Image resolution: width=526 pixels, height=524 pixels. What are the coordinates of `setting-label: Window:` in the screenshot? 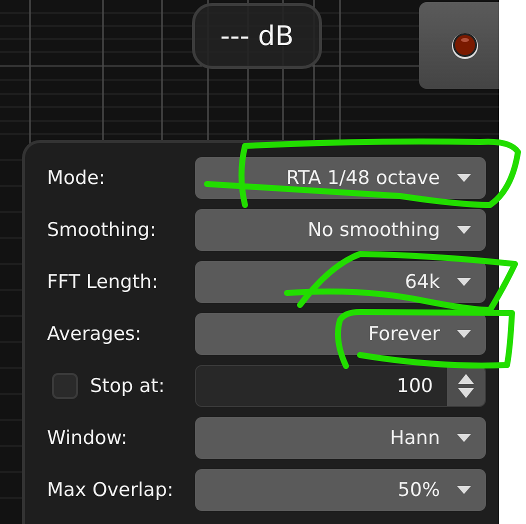 It's located at (87, 438).